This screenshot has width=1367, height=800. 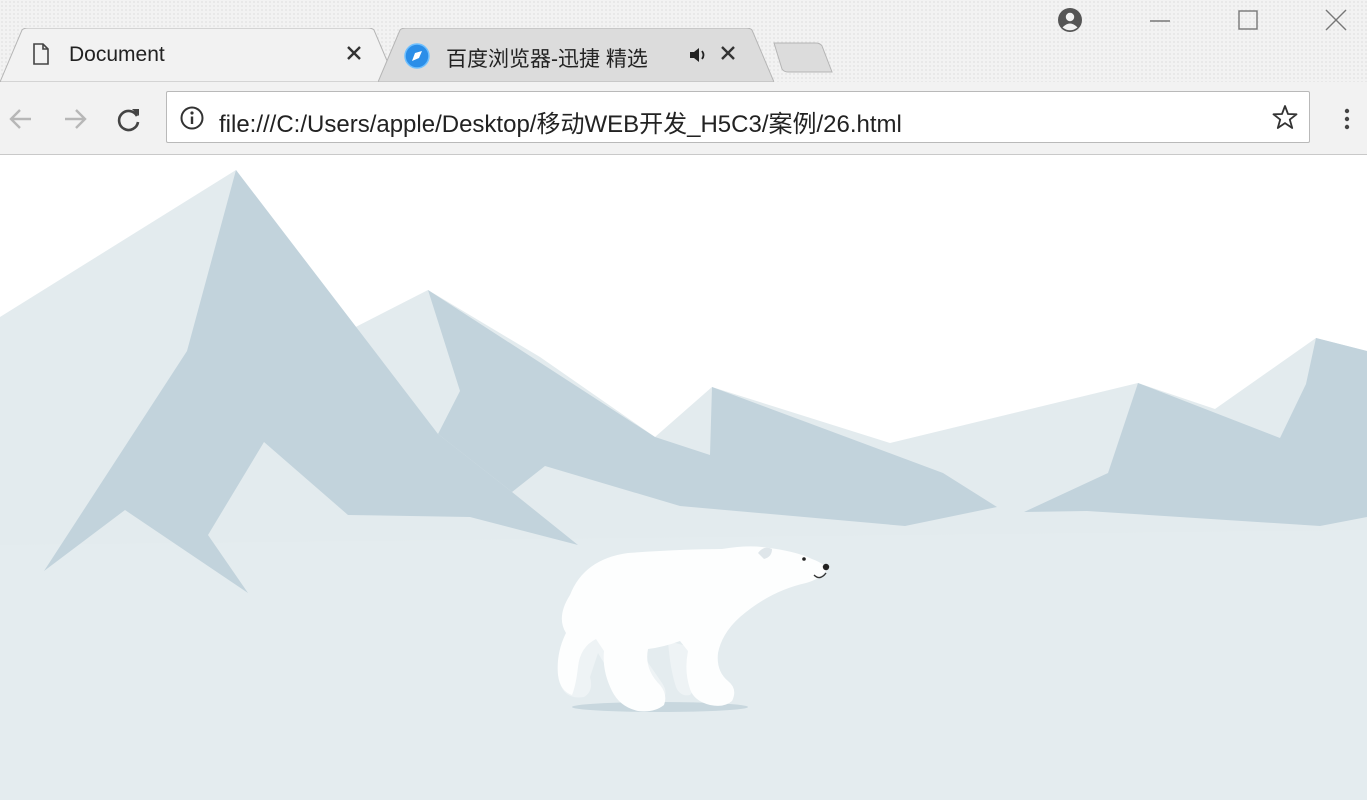 What do you see at coordinates (1160, 20) in the screenshot?
I see `minimize-button` at bounding box center [1160, 20].